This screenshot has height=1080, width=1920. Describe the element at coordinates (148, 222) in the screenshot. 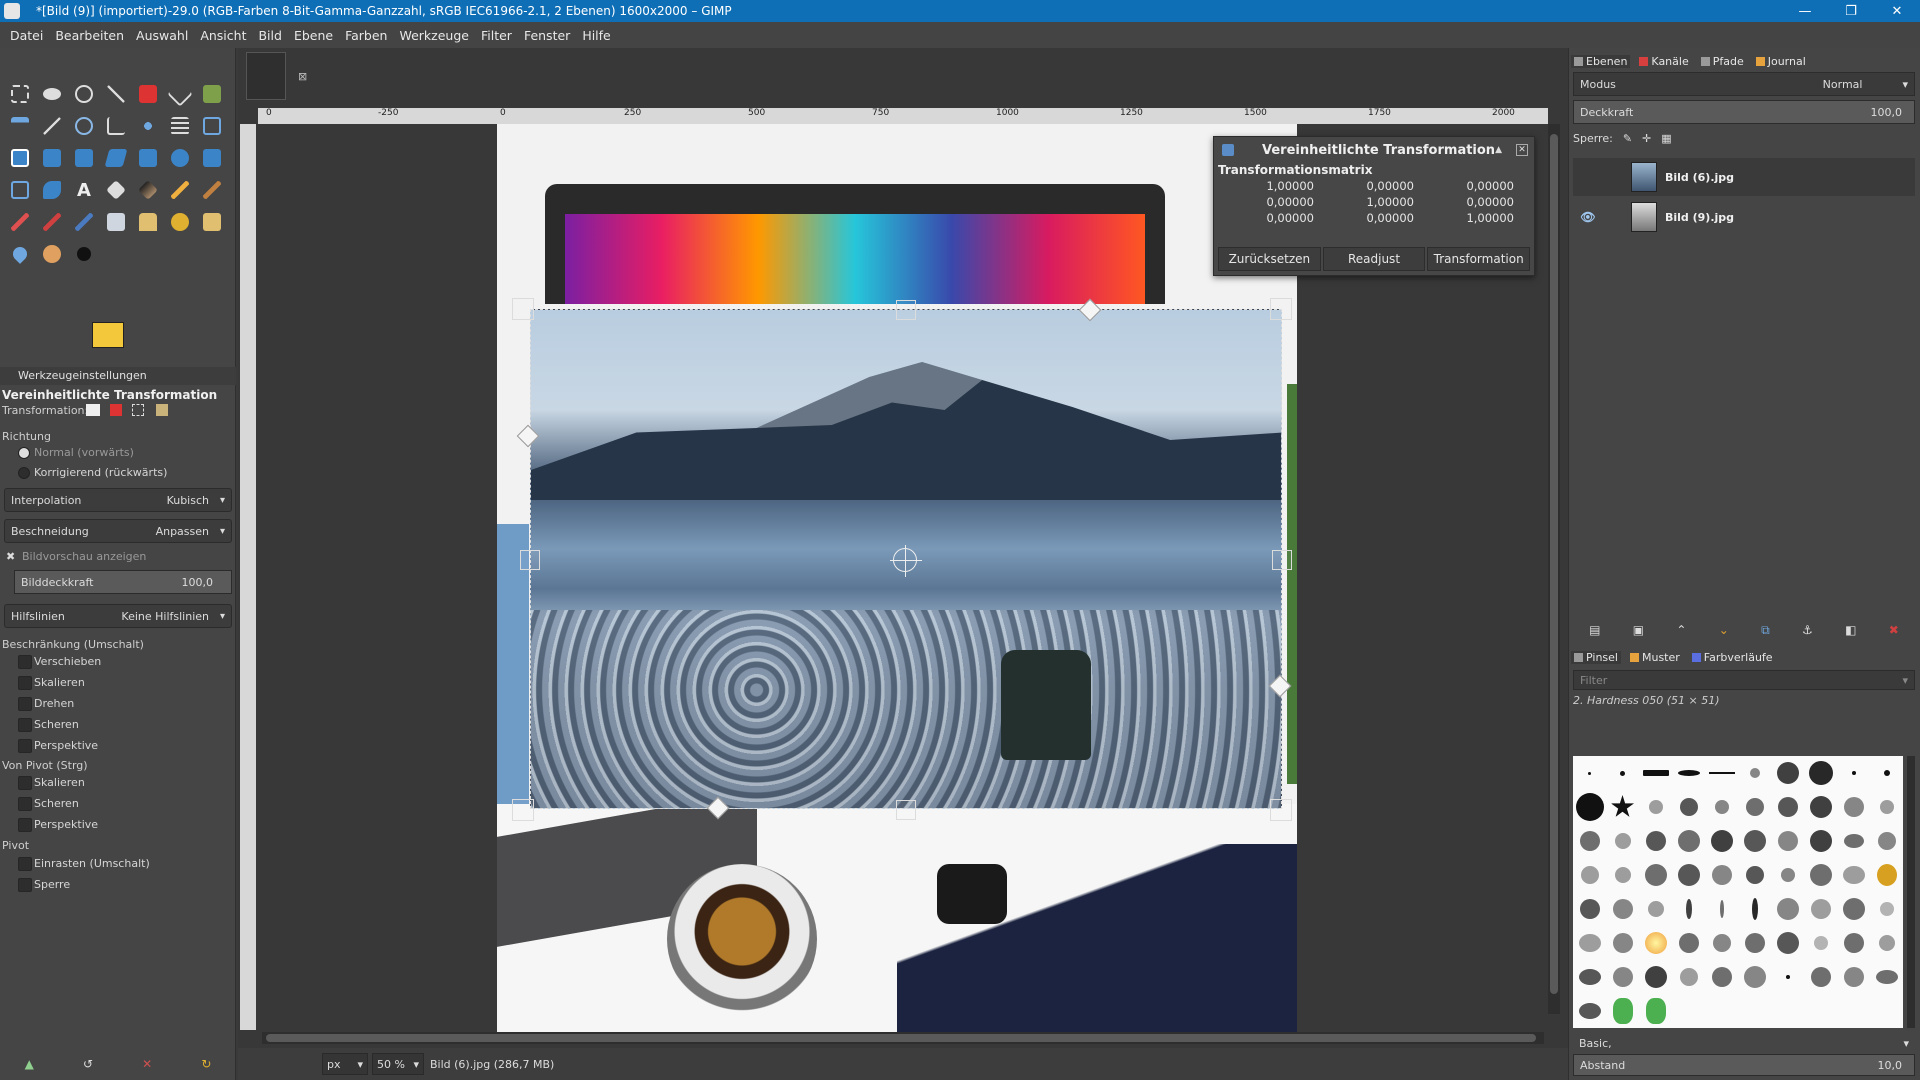

I see `clone-tool` at that location.